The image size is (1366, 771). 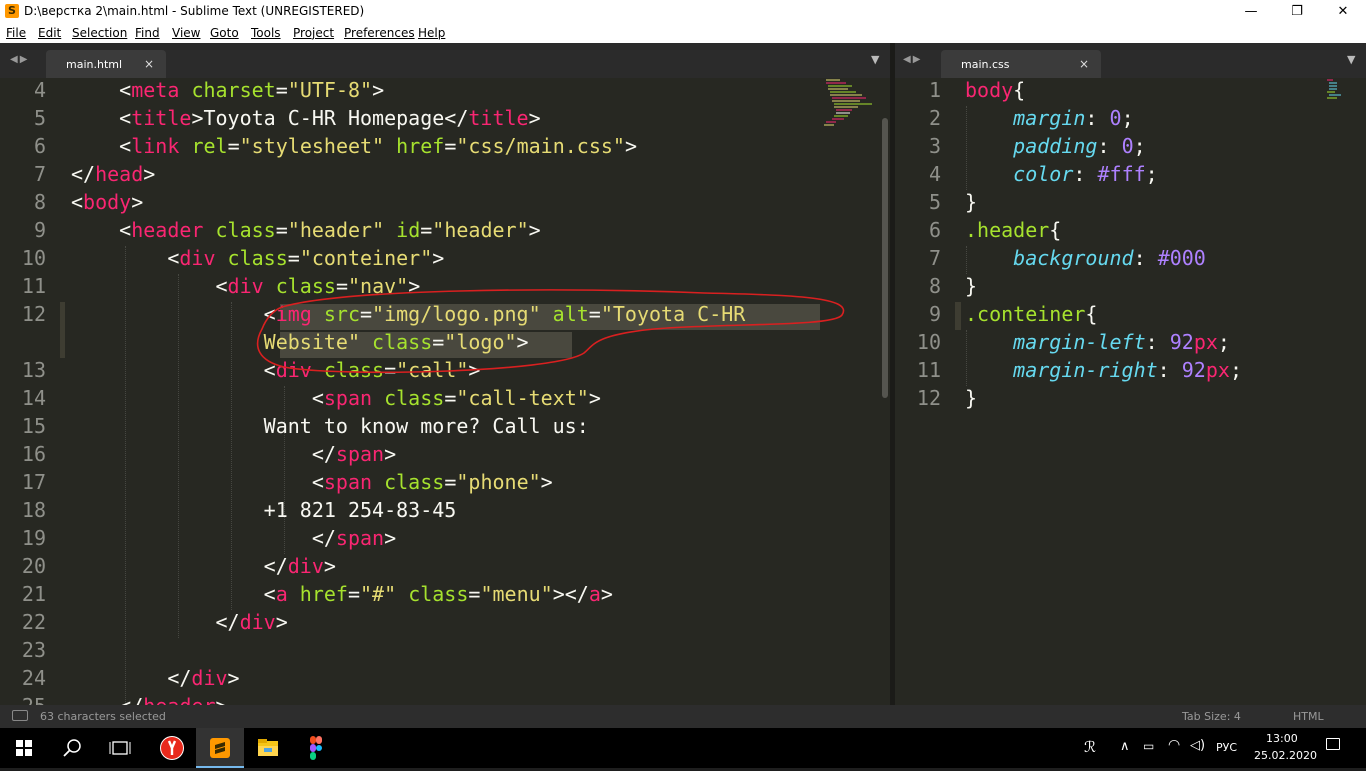 I want to click on line-number: 20, so click(x=33, y=566).